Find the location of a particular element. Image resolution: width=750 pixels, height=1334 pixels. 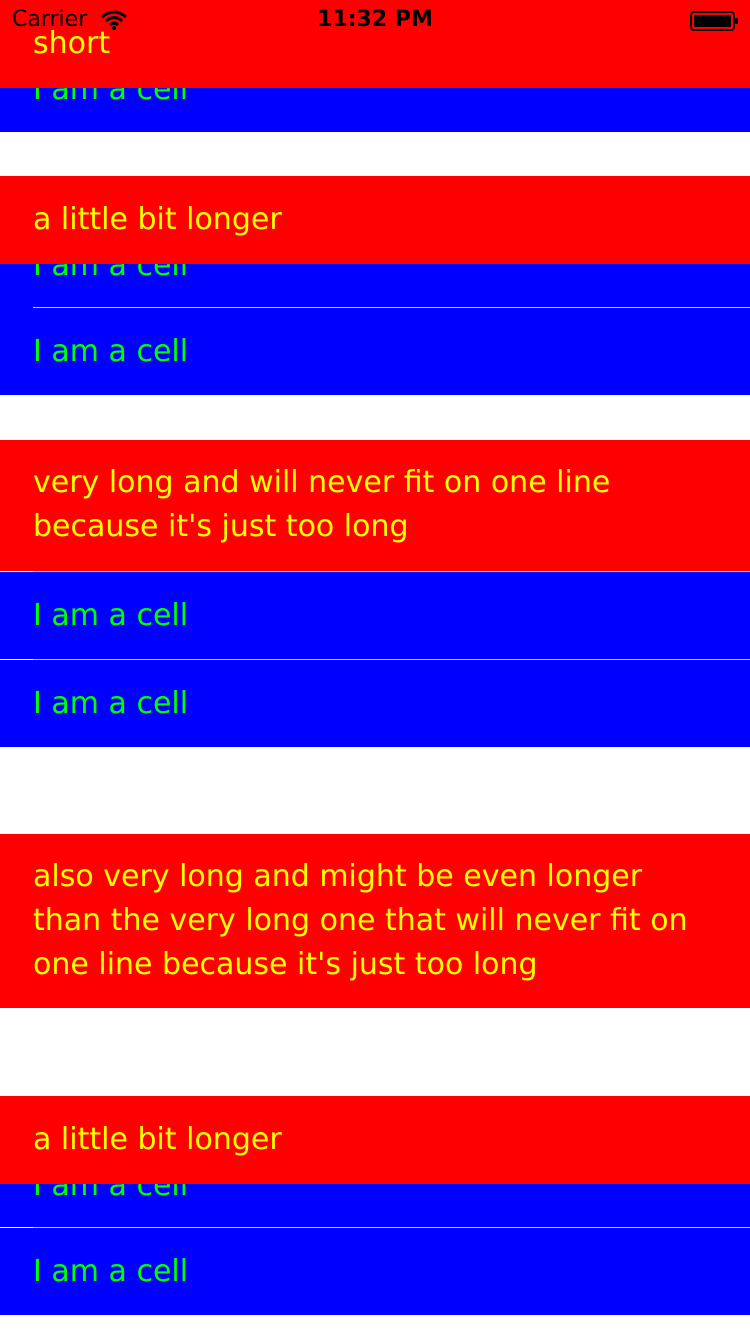

battery-icon is located at coordinates (714, 21).